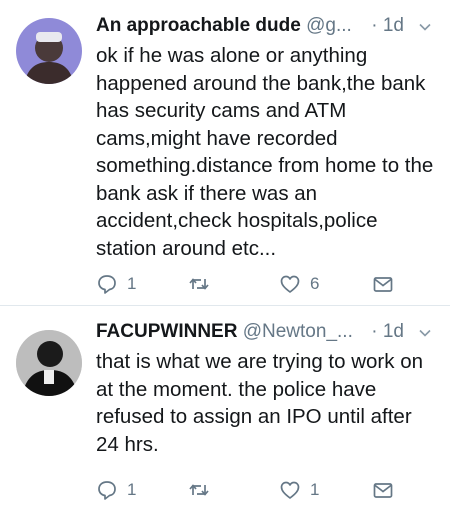 This screenshot has width=450, height=518. Describe the element at coordinates (251, 490) in the screenshot. I see `tweet-actions: 1 1` at that location.